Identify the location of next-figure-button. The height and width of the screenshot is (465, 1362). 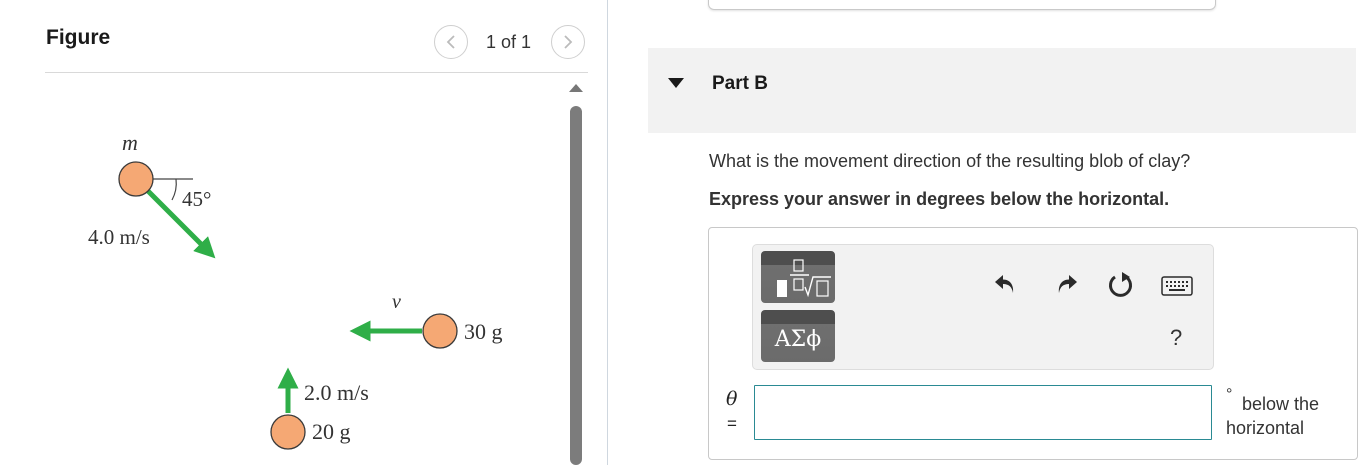
(568, 42).